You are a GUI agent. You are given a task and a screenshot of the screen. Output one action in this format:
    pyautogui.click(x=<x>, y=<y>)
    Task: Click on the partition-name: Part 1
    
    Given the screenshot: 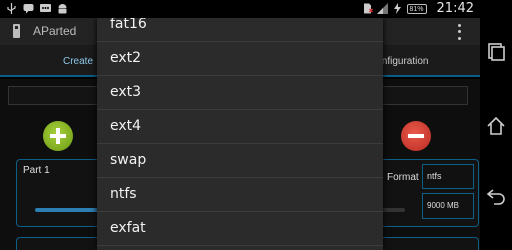 What is the action you would take?
    pyautogui.click(x=36, y=170)
    